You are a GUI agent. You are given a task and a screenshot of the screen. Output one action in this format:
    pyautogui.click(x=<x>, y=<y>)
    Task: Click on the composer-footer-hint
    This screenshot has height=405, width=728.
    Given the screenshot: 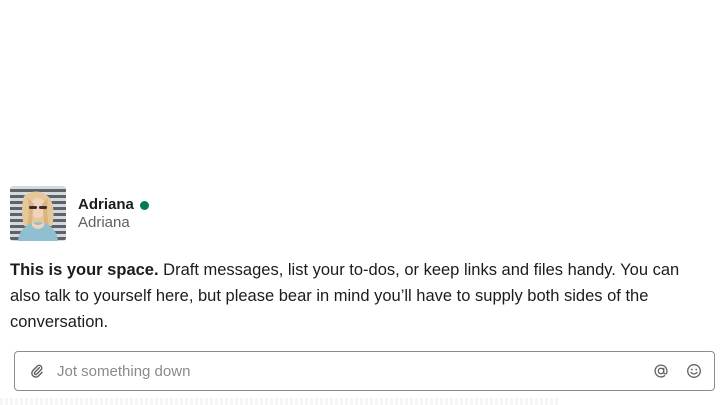 What is the action you would take?
    pyautogui.click(x=280, y=401)
    